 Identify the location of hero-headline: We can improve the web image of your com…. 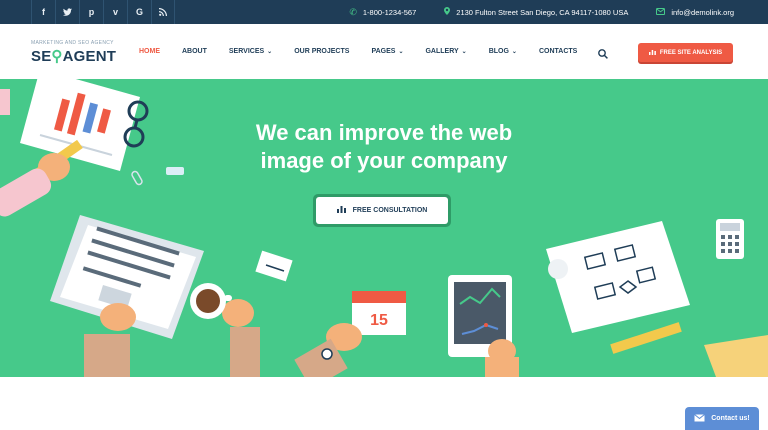
(384, 147).